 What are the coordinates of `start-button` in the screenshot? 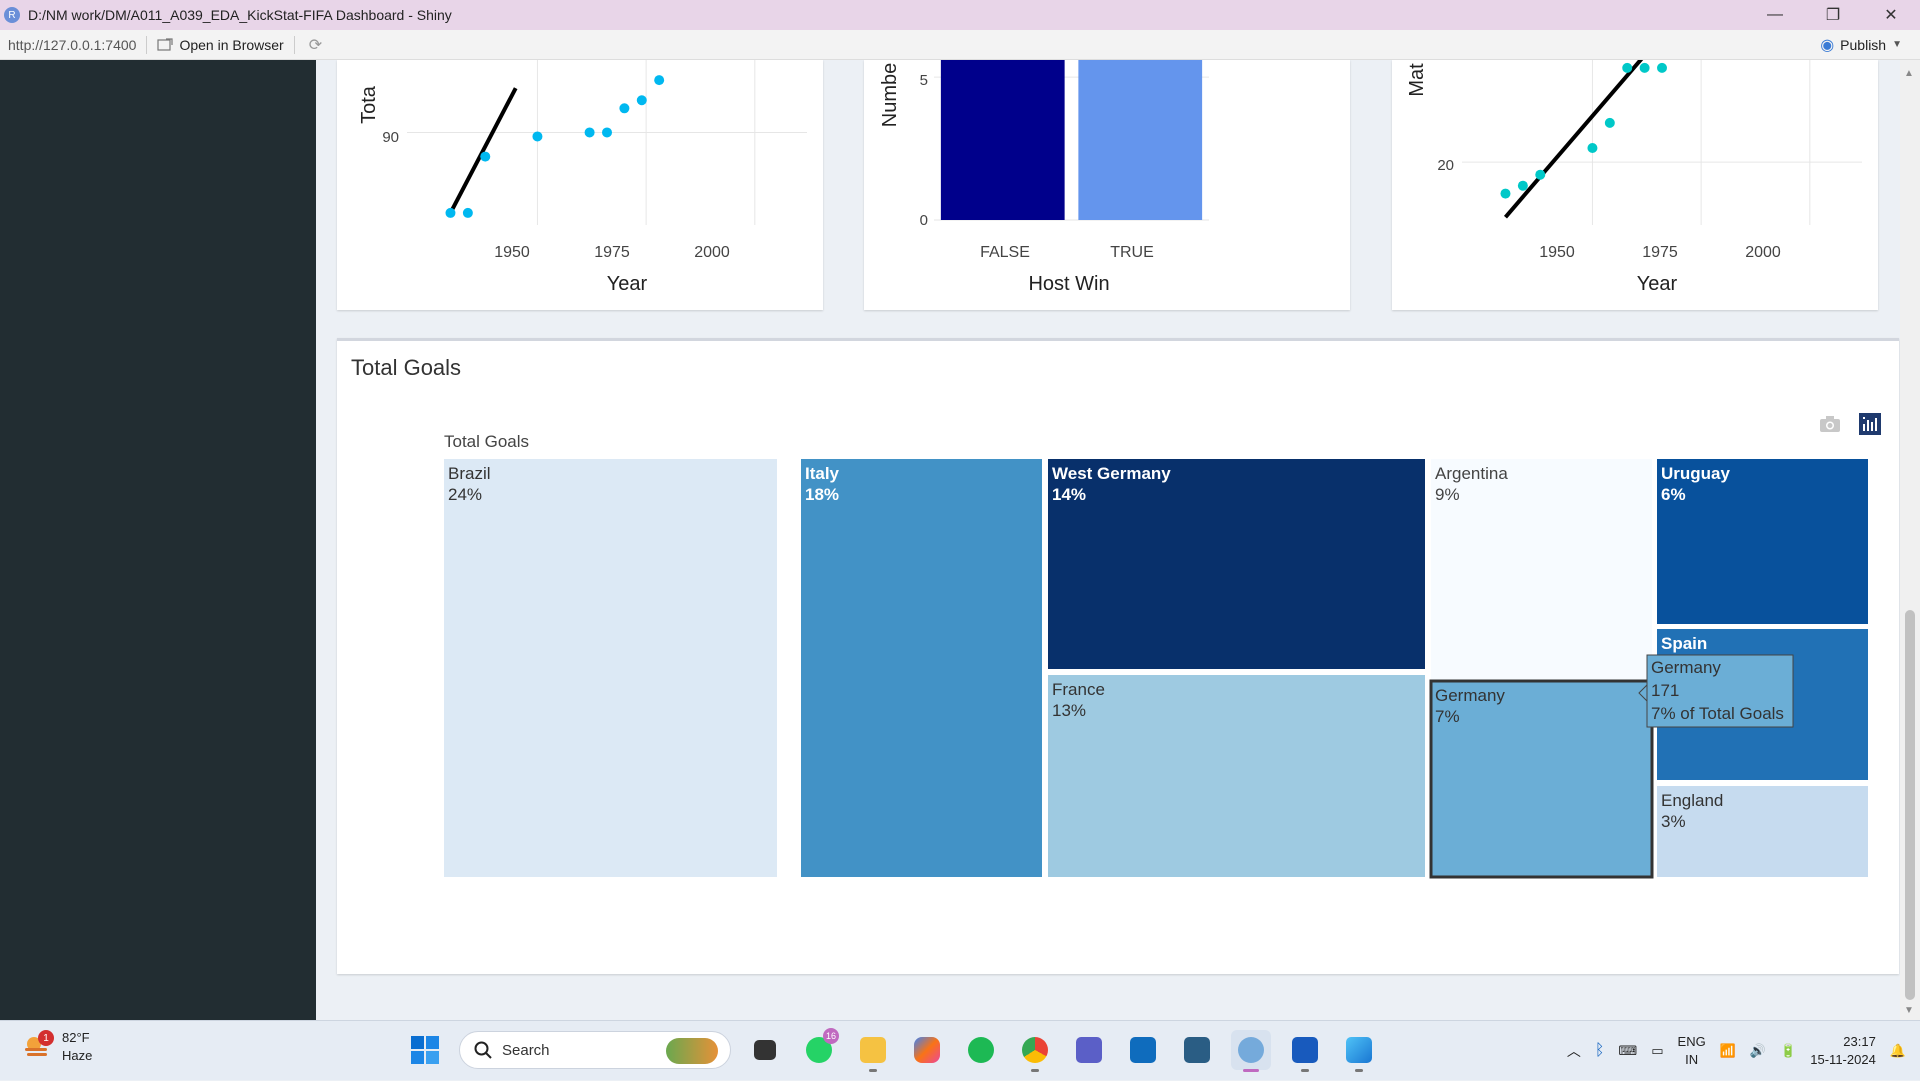 It's located at (425, 1050).